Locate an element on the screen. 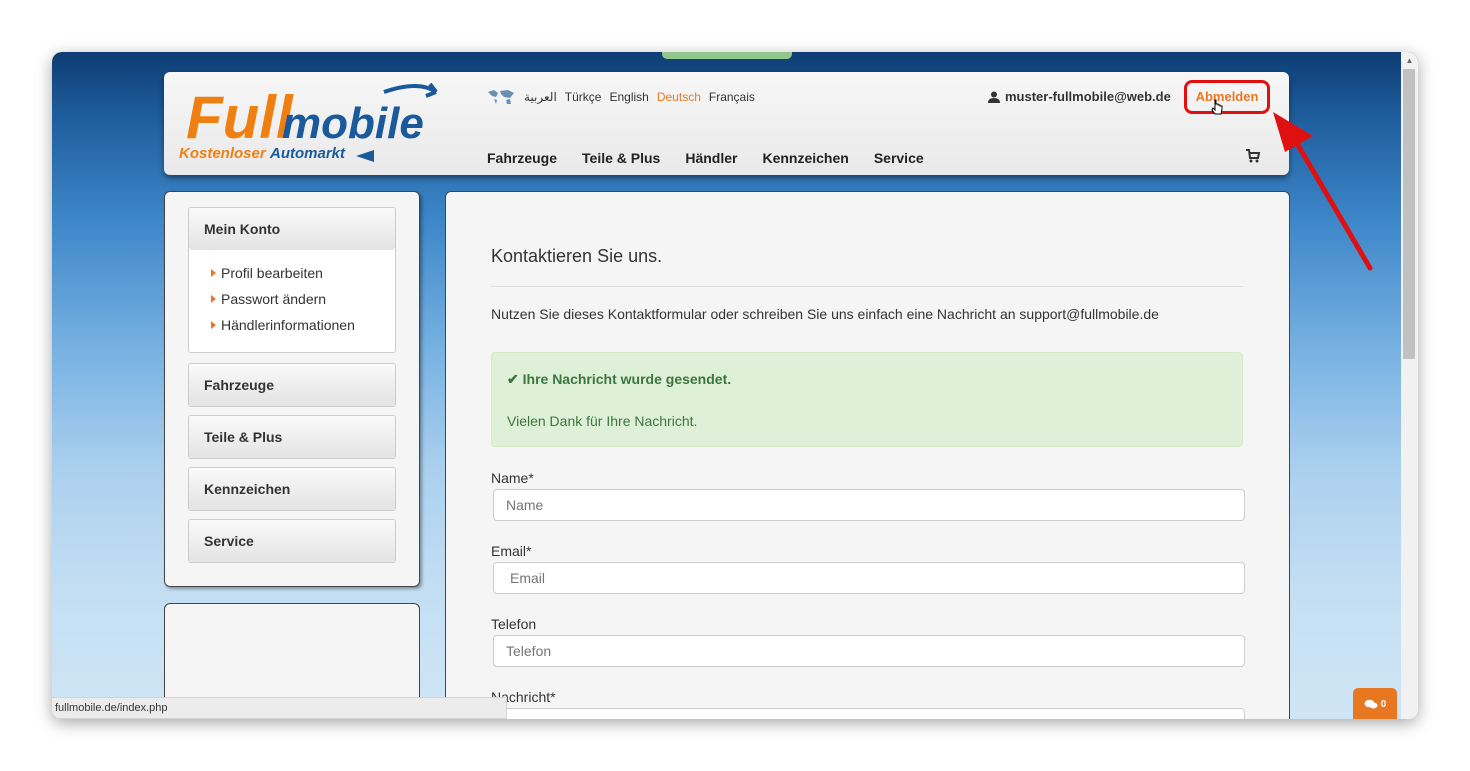 The height and width of the screenshot is (771, 1470). nav-fahrzeuge: Fahrzeuge is located at coordinates (522, 158).